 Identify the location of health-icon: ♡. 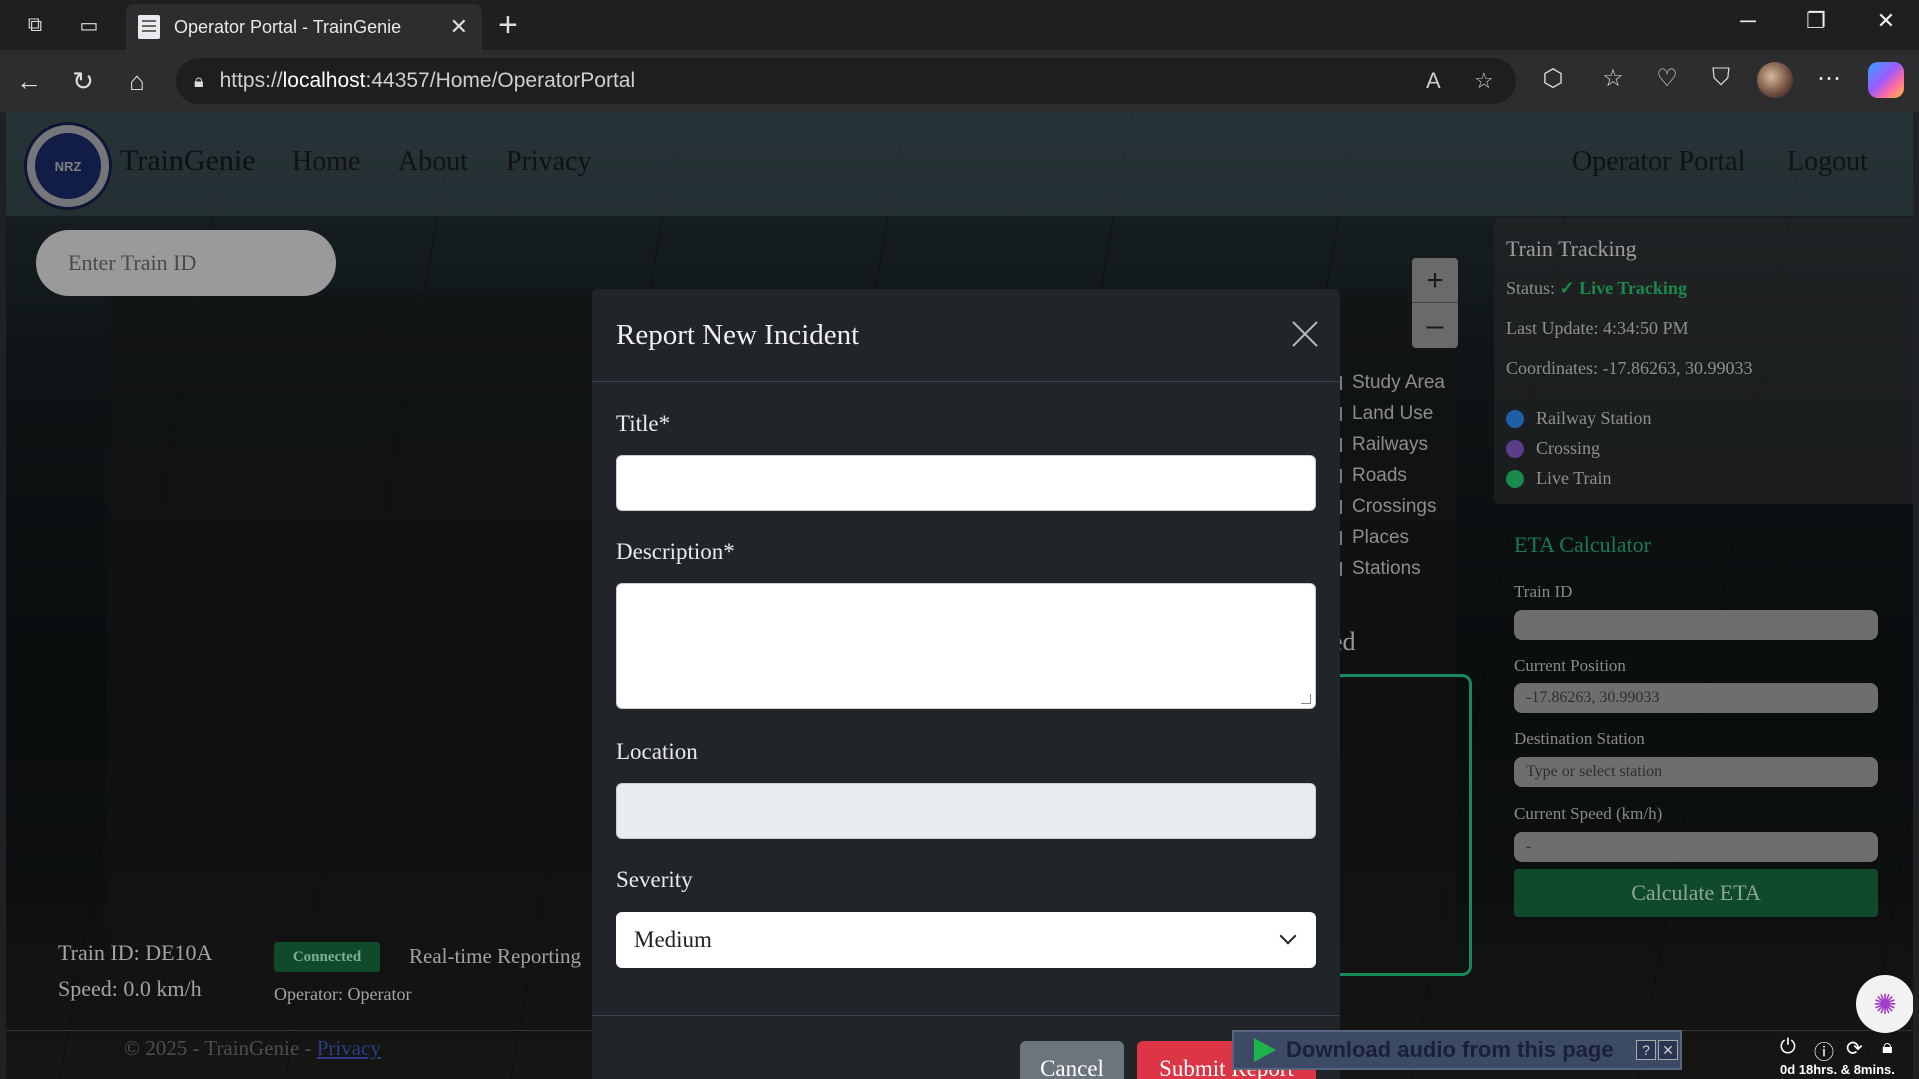
(1667, 78).